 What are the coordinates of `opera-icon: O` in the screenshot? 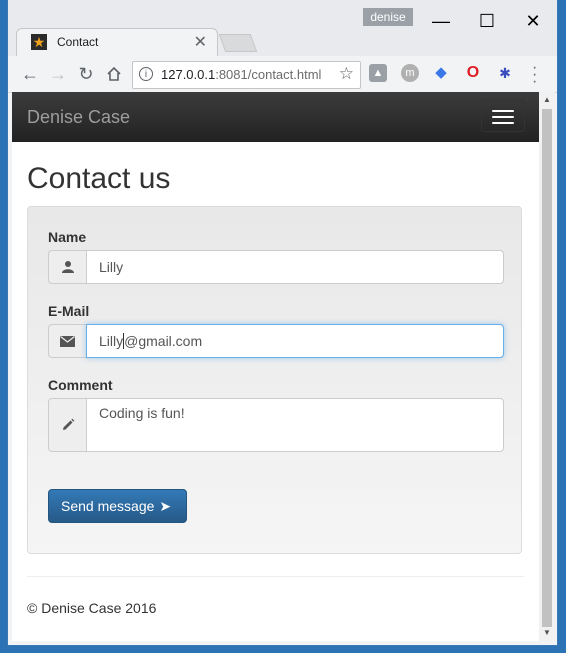 It's located at (473, 73).